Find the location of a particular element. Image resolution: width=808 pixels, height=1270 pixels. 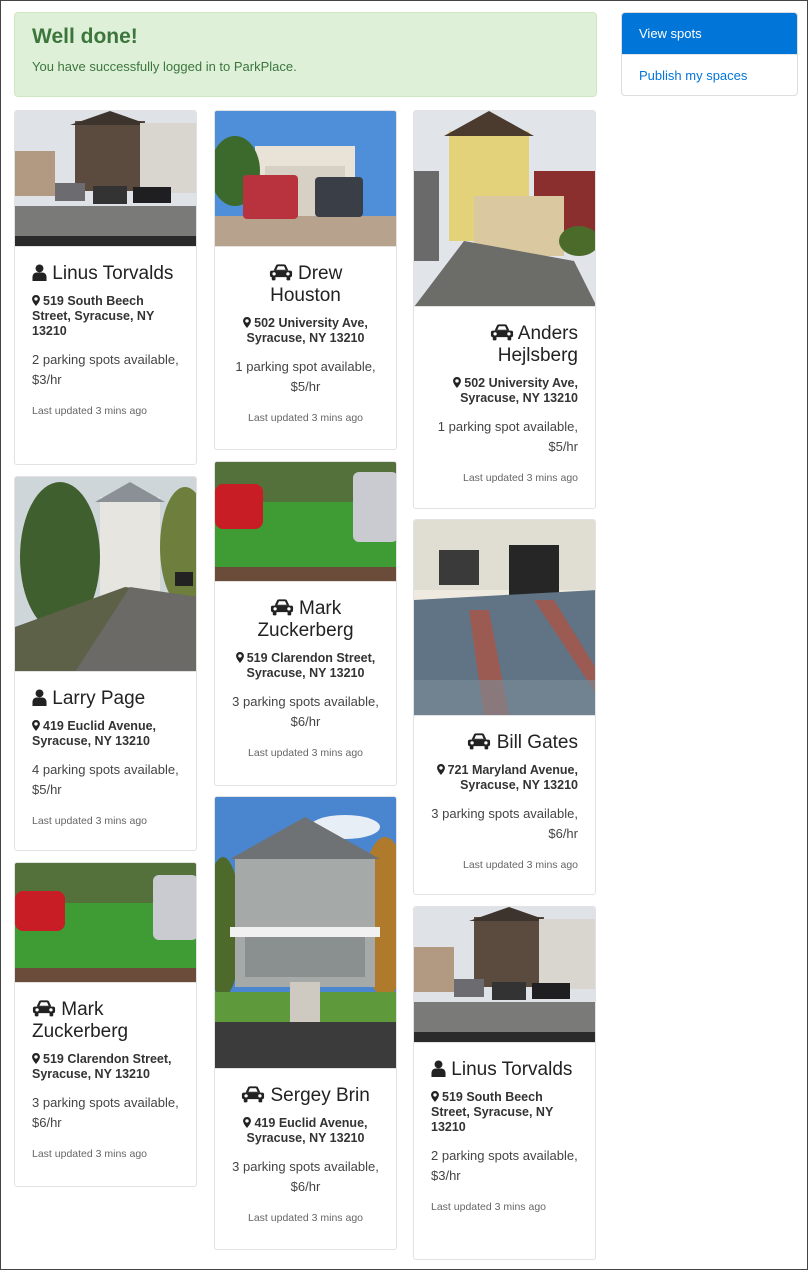

listing-photo-garage is located at coordinates (305, 179).